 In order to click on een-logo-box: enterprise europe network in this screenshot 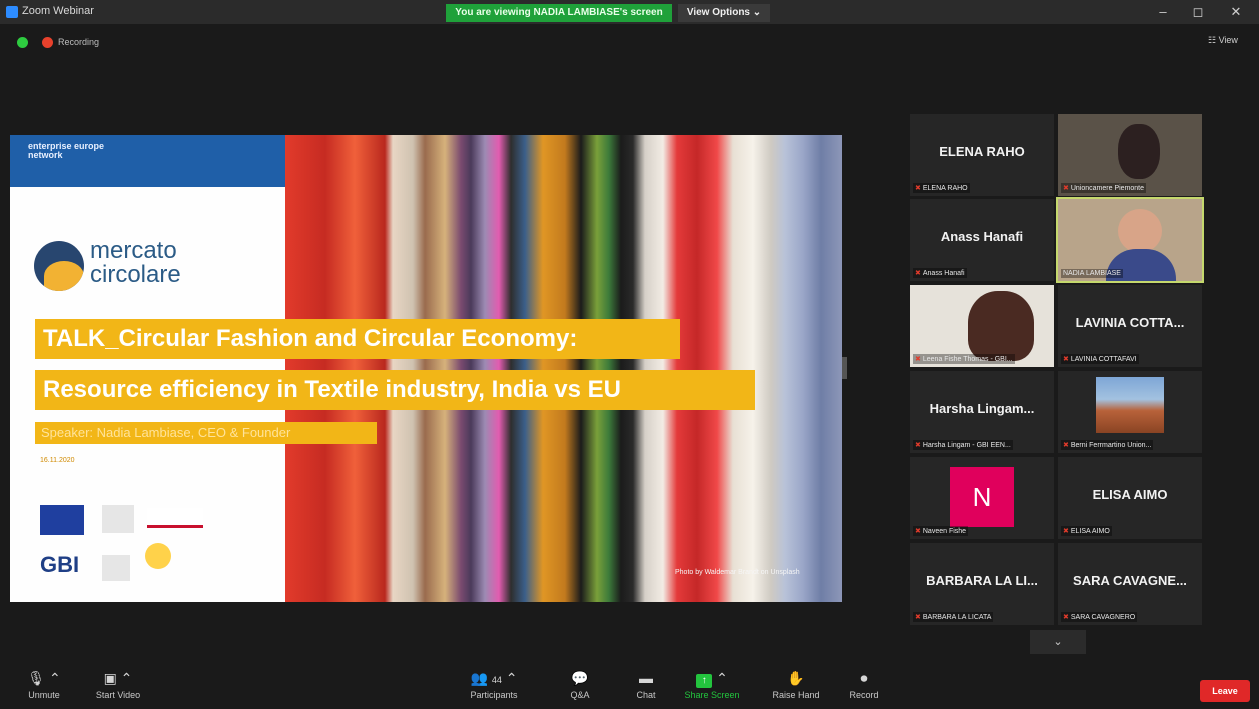, I will do `click(147, 161)`.